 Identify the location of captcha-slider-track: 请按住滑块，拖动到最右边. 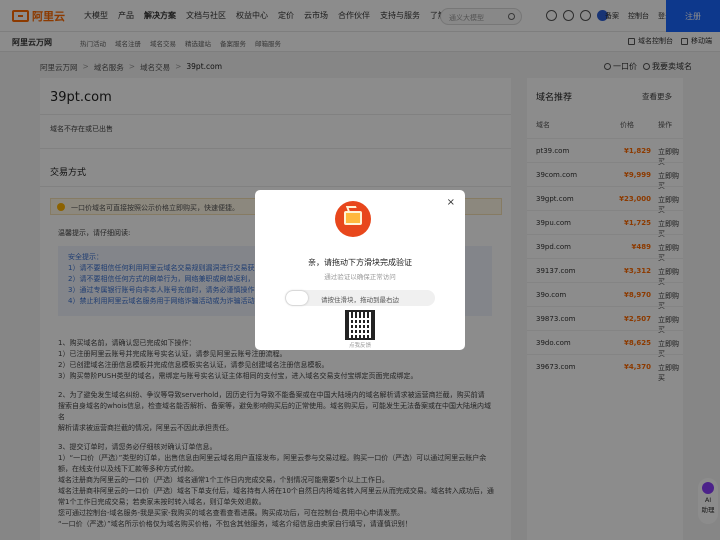
(360, 298).